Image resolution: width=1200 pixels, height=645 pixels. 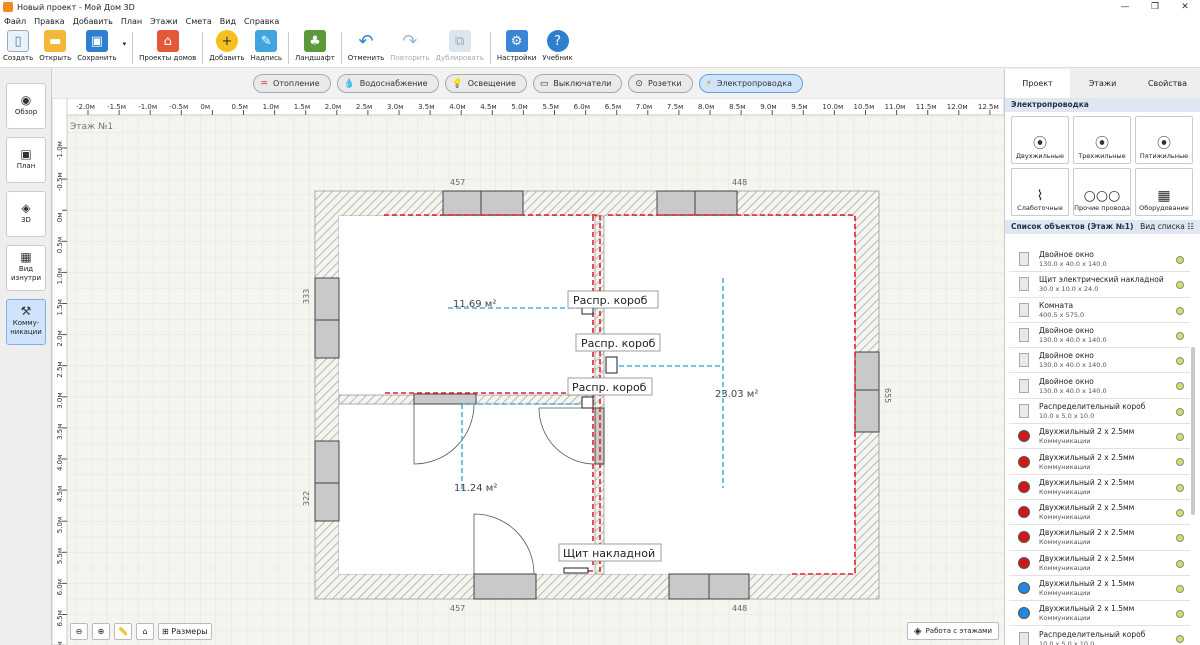 I want to click on zoom-in-button: ⊕, so click(x=101, y=631).